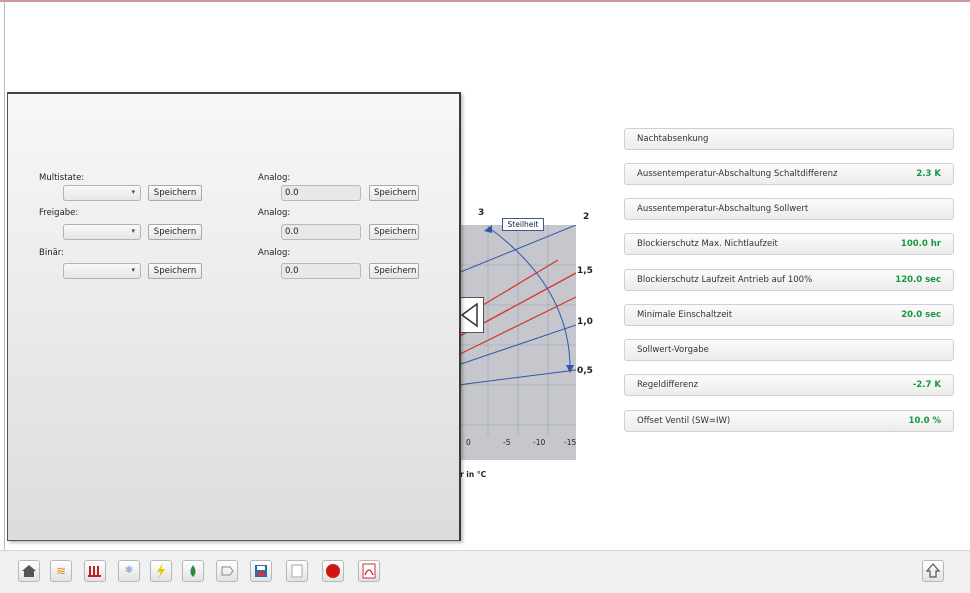  I want to click on param-nachtabsenkung: Nachtabsenkung, so click(789, 139).